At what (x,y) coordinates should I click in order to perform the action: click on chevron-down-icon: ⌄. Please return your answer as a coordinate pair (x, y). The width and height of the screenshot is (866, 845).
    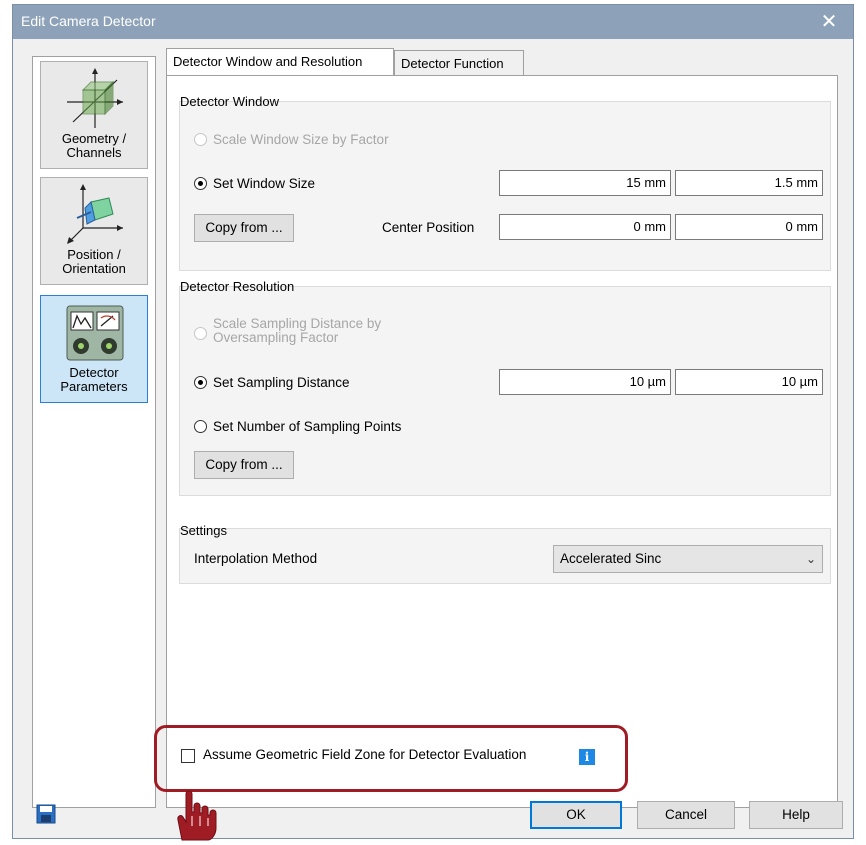
    Looking at the image, I should click on (810, 559).